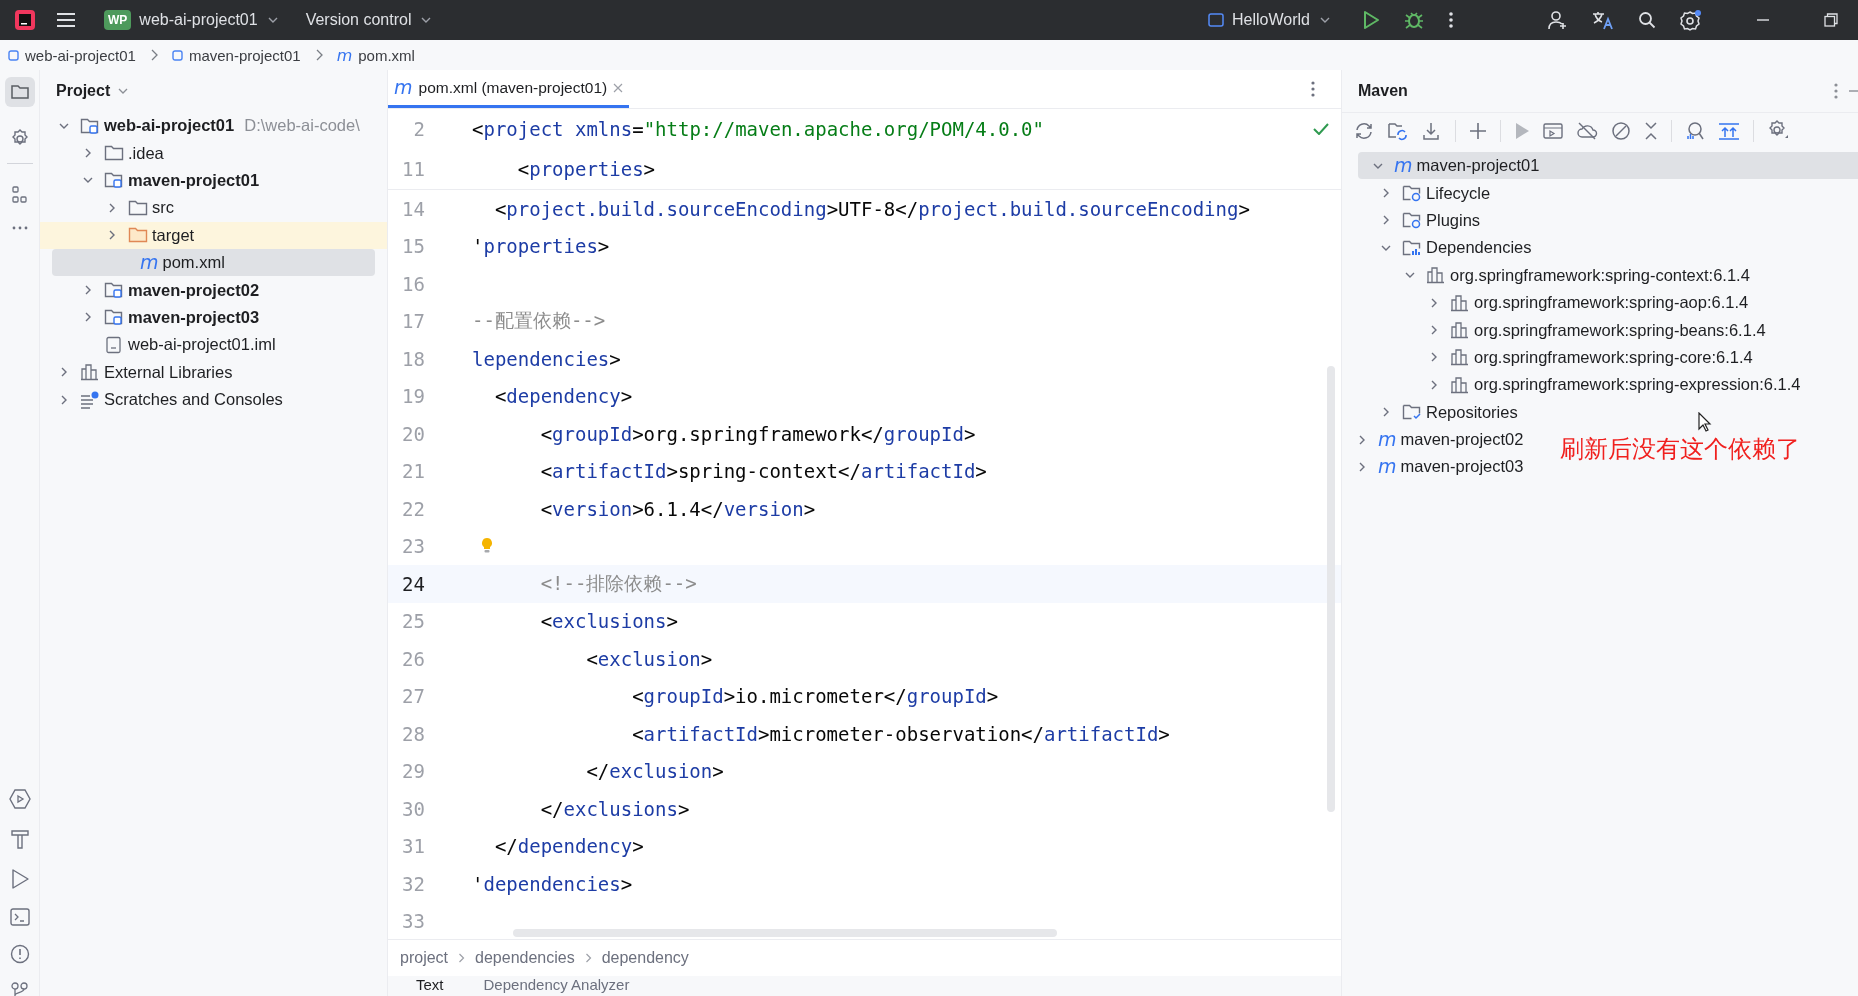 The image size is (1858, 996). I want to click on tree-item: Lifecycle, so click(1416, 193).